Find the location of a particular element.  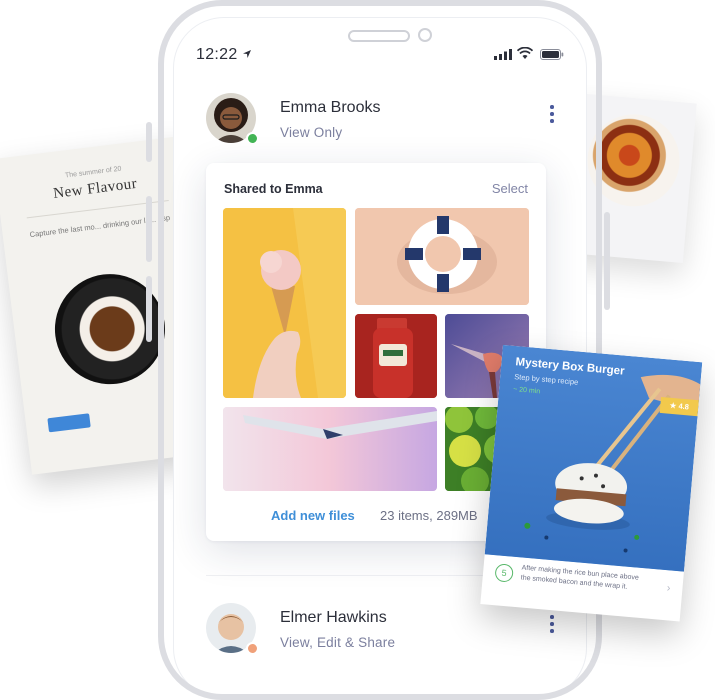

coffee-cup-image is located at coordinates (110, 329).